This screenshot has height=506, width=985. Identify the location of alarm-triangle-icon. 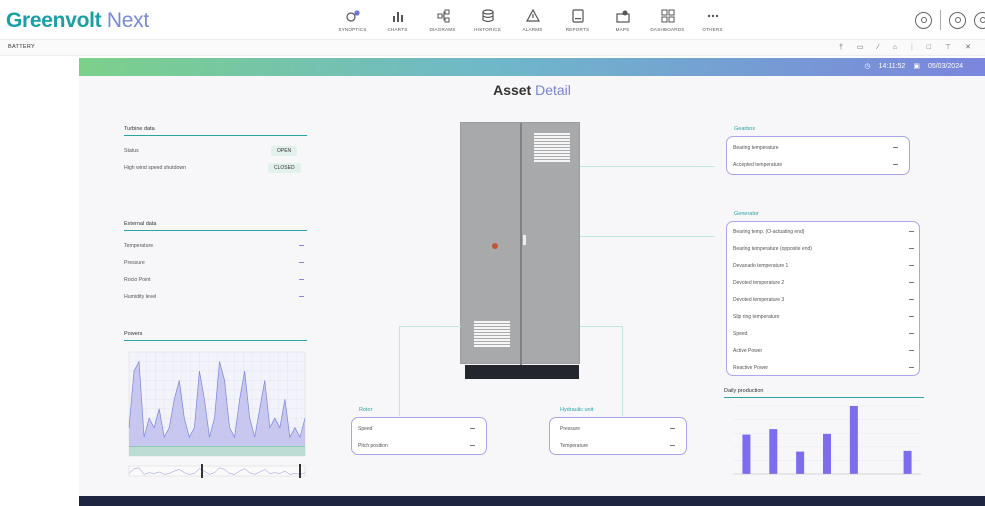
(532, 15).